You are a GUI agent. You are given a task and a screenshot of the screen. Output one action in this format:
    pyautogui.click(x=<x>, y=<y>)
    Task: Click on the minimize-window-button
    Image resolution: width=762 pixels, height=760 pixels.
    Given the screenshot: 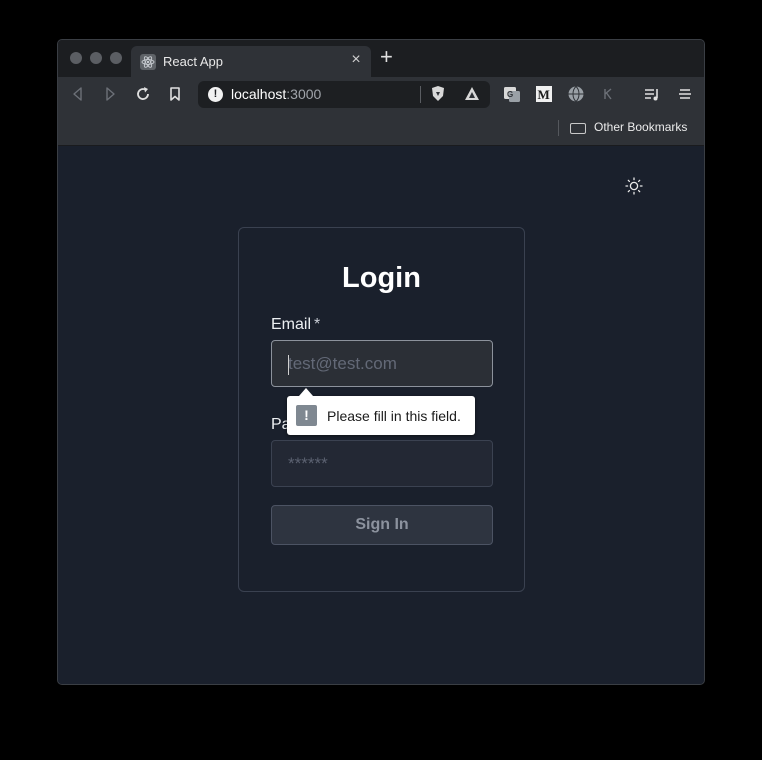 What is the action you would take?
    pyautogui.click(x=96, y=58)
    